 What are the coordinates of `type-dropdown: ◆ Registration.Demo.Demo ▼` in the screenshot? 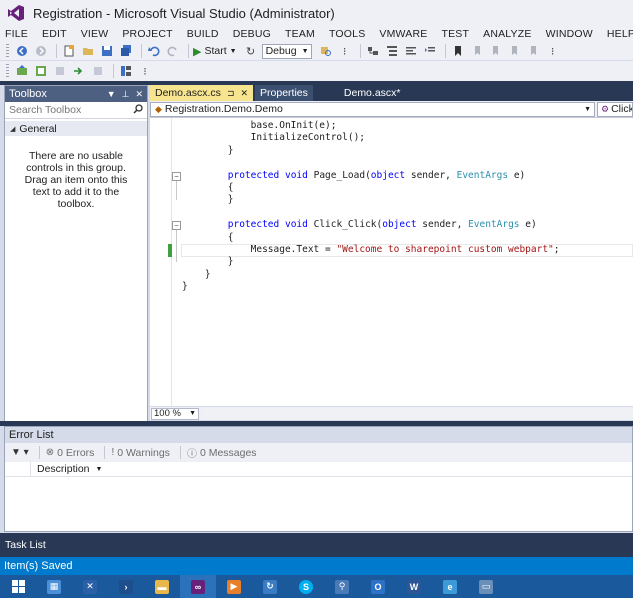 It's located at (372, 109).